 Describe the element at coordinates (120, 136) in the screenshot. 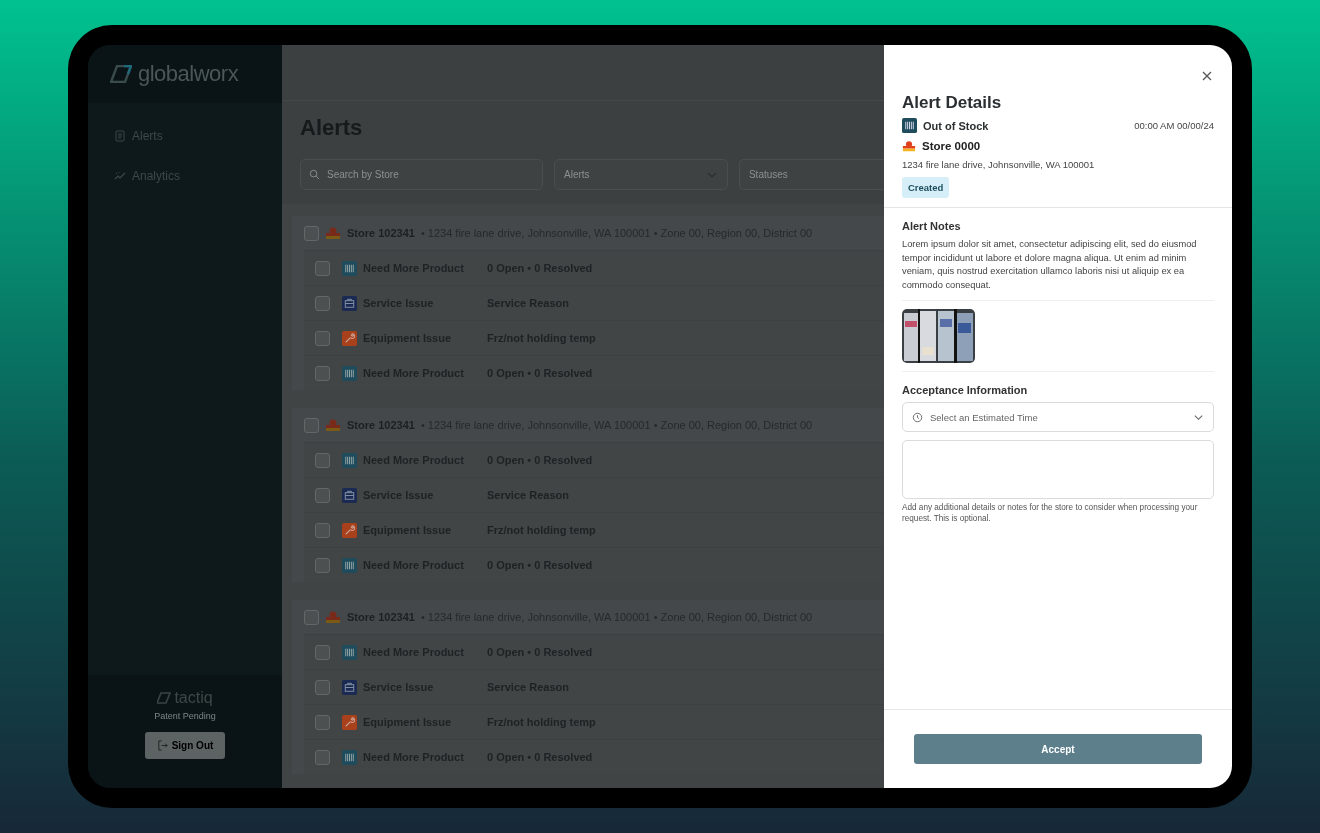

I see `document-icon` at that location.